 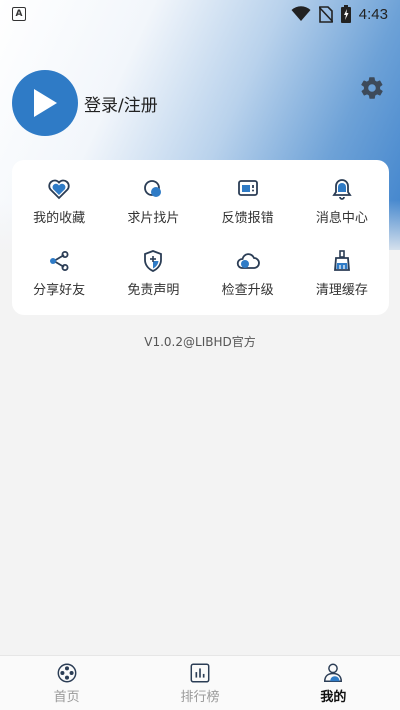 What do you see at coordinates (341, 290) in the screenshot?
I see `menu-label: 清理缓存` at bounding box center [341, 290].